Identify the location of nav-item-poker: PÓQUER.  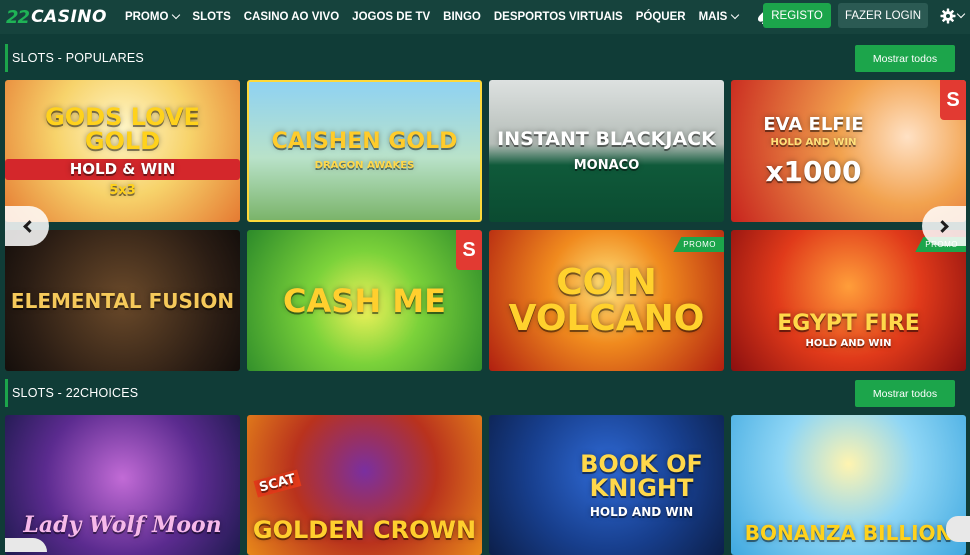
(661, 17).